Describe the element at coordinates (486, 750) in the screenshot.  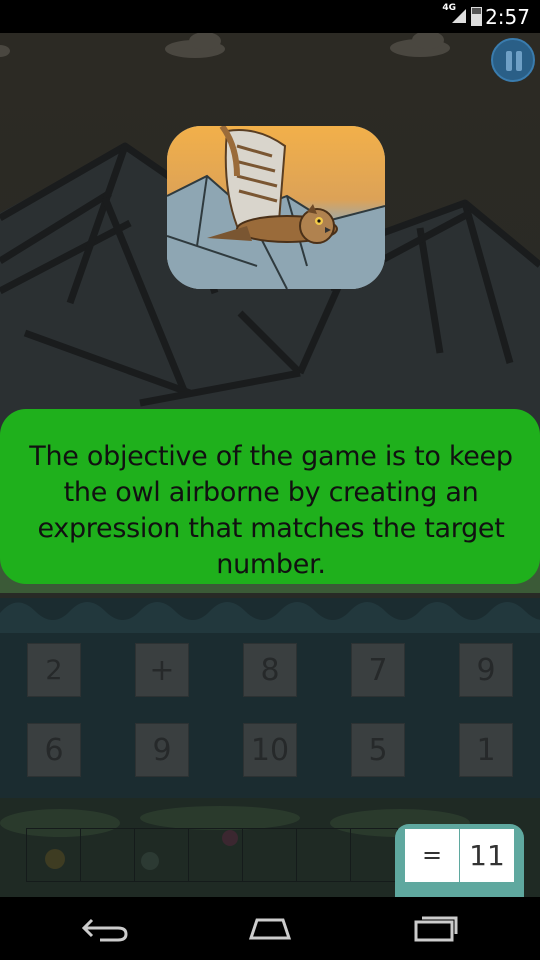
I see `tile-10: 1` at that location.